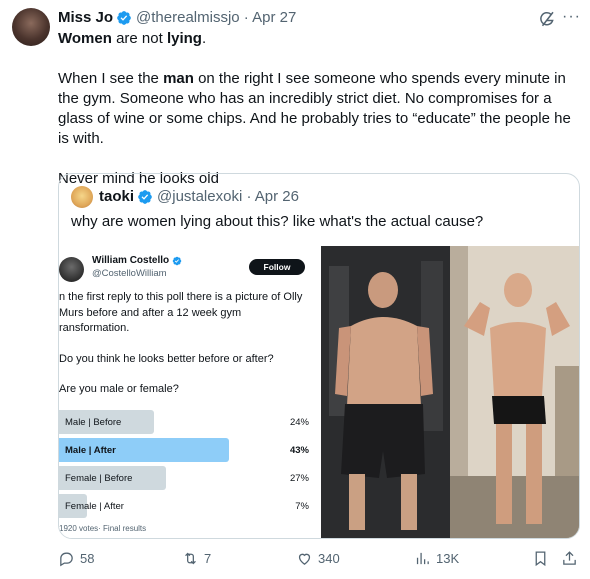 The width and height of the screenshot is (590, 579). I want to click on tweet-header: Miss Jo @therealmissjo · Apr 27, so click(177, 17).